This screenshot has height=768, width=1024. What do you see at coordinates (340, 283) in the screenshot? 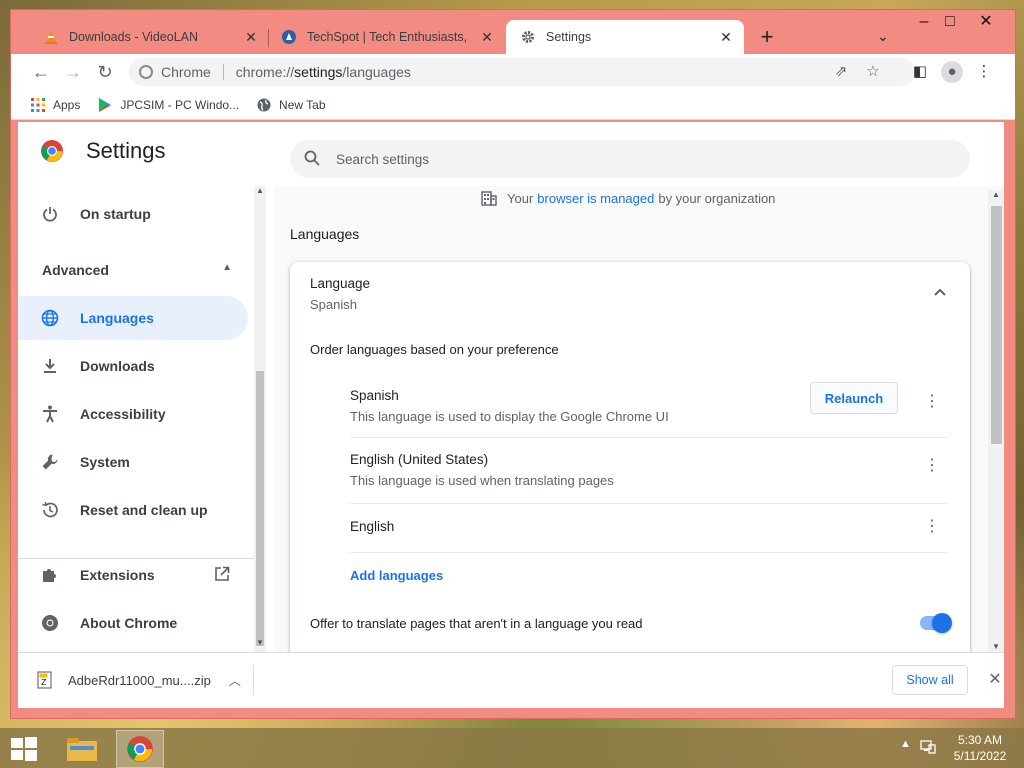
I see `language-heading: Language` at bounding box center [340, 283].